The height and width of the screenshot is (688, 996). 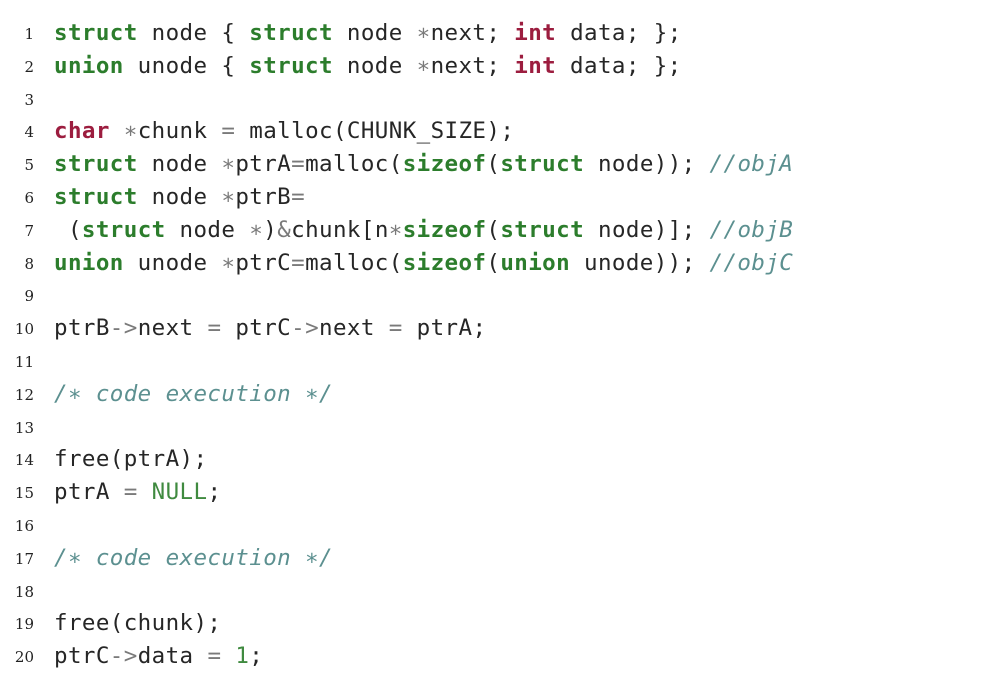 What do you see at coordinates (24, 394) in the screenshot?
I see `line-number: 12` at bounding box center [24, 394].